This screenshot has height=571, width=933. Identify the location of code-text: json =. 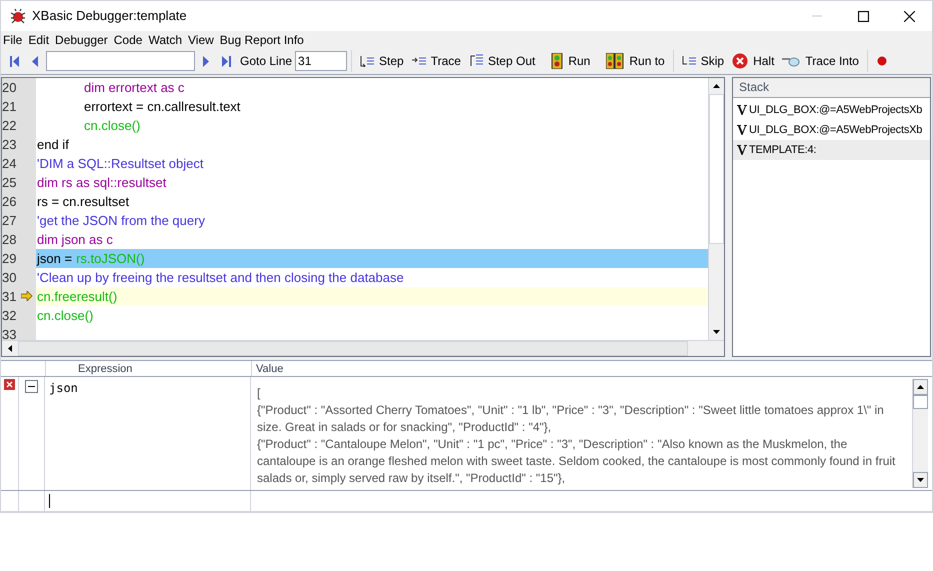
(54, 259).